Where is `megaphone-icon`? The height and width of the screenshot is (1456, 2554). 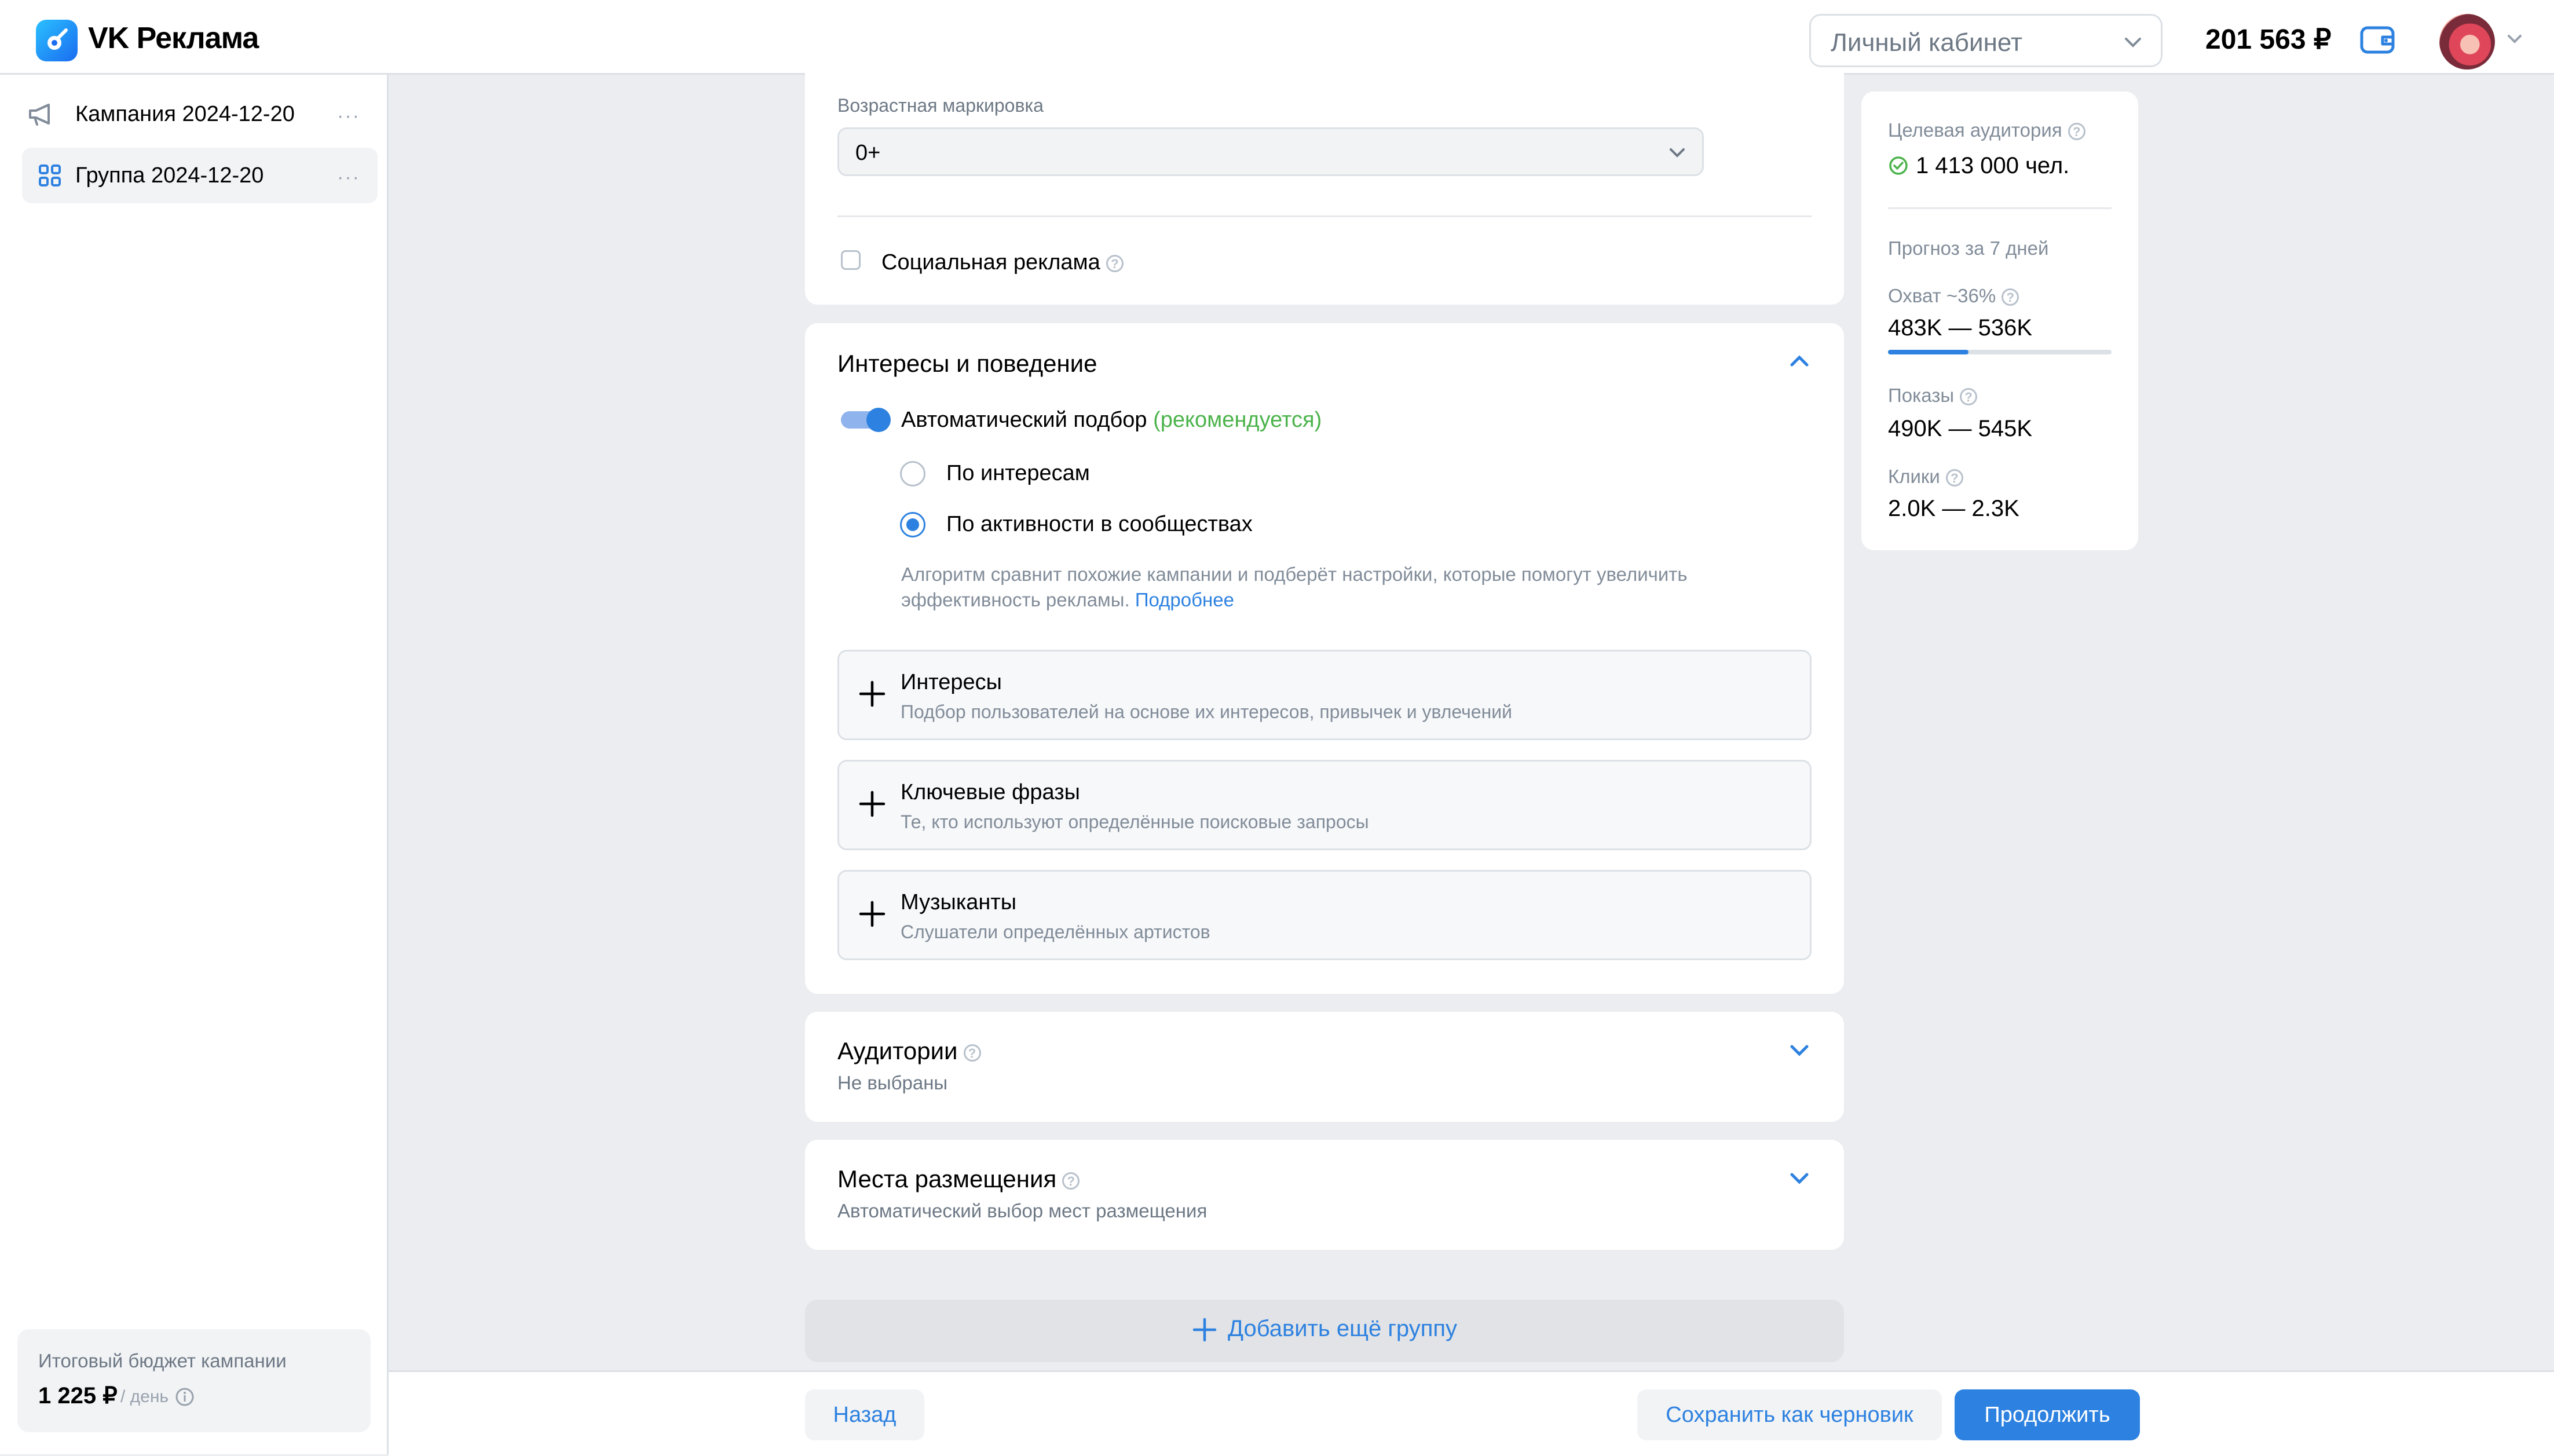
megaphone-icon is located at coordinates (40, 115).